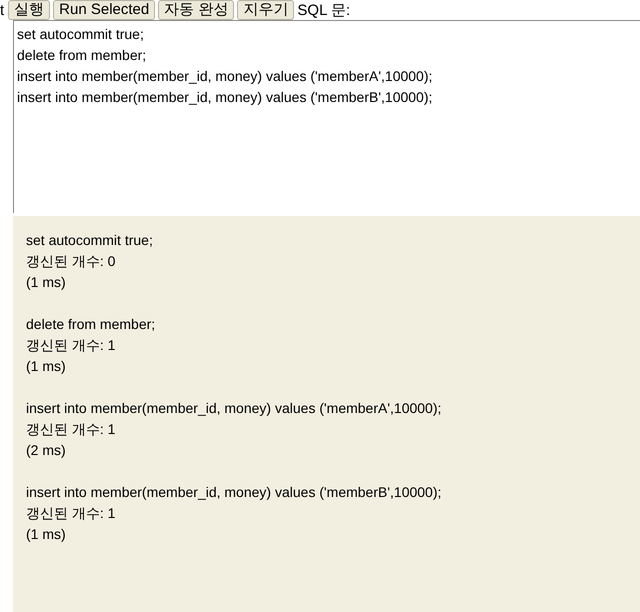 The width and height of the screenshot is (640, 612). Describe the element at coordinates (104, 10) in the screenshot. I see `toolbar-button: Run Selected` at that location.